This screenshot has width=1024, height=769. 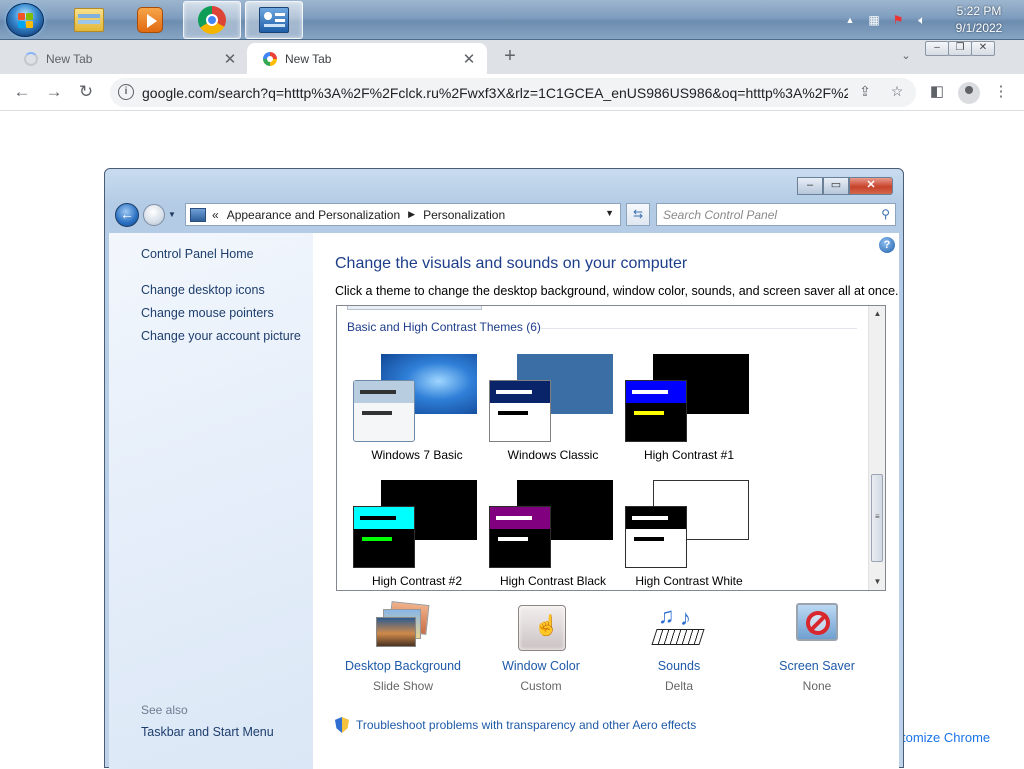 I want to click on maximize-icon: ▭, so click(x=836, y=186).